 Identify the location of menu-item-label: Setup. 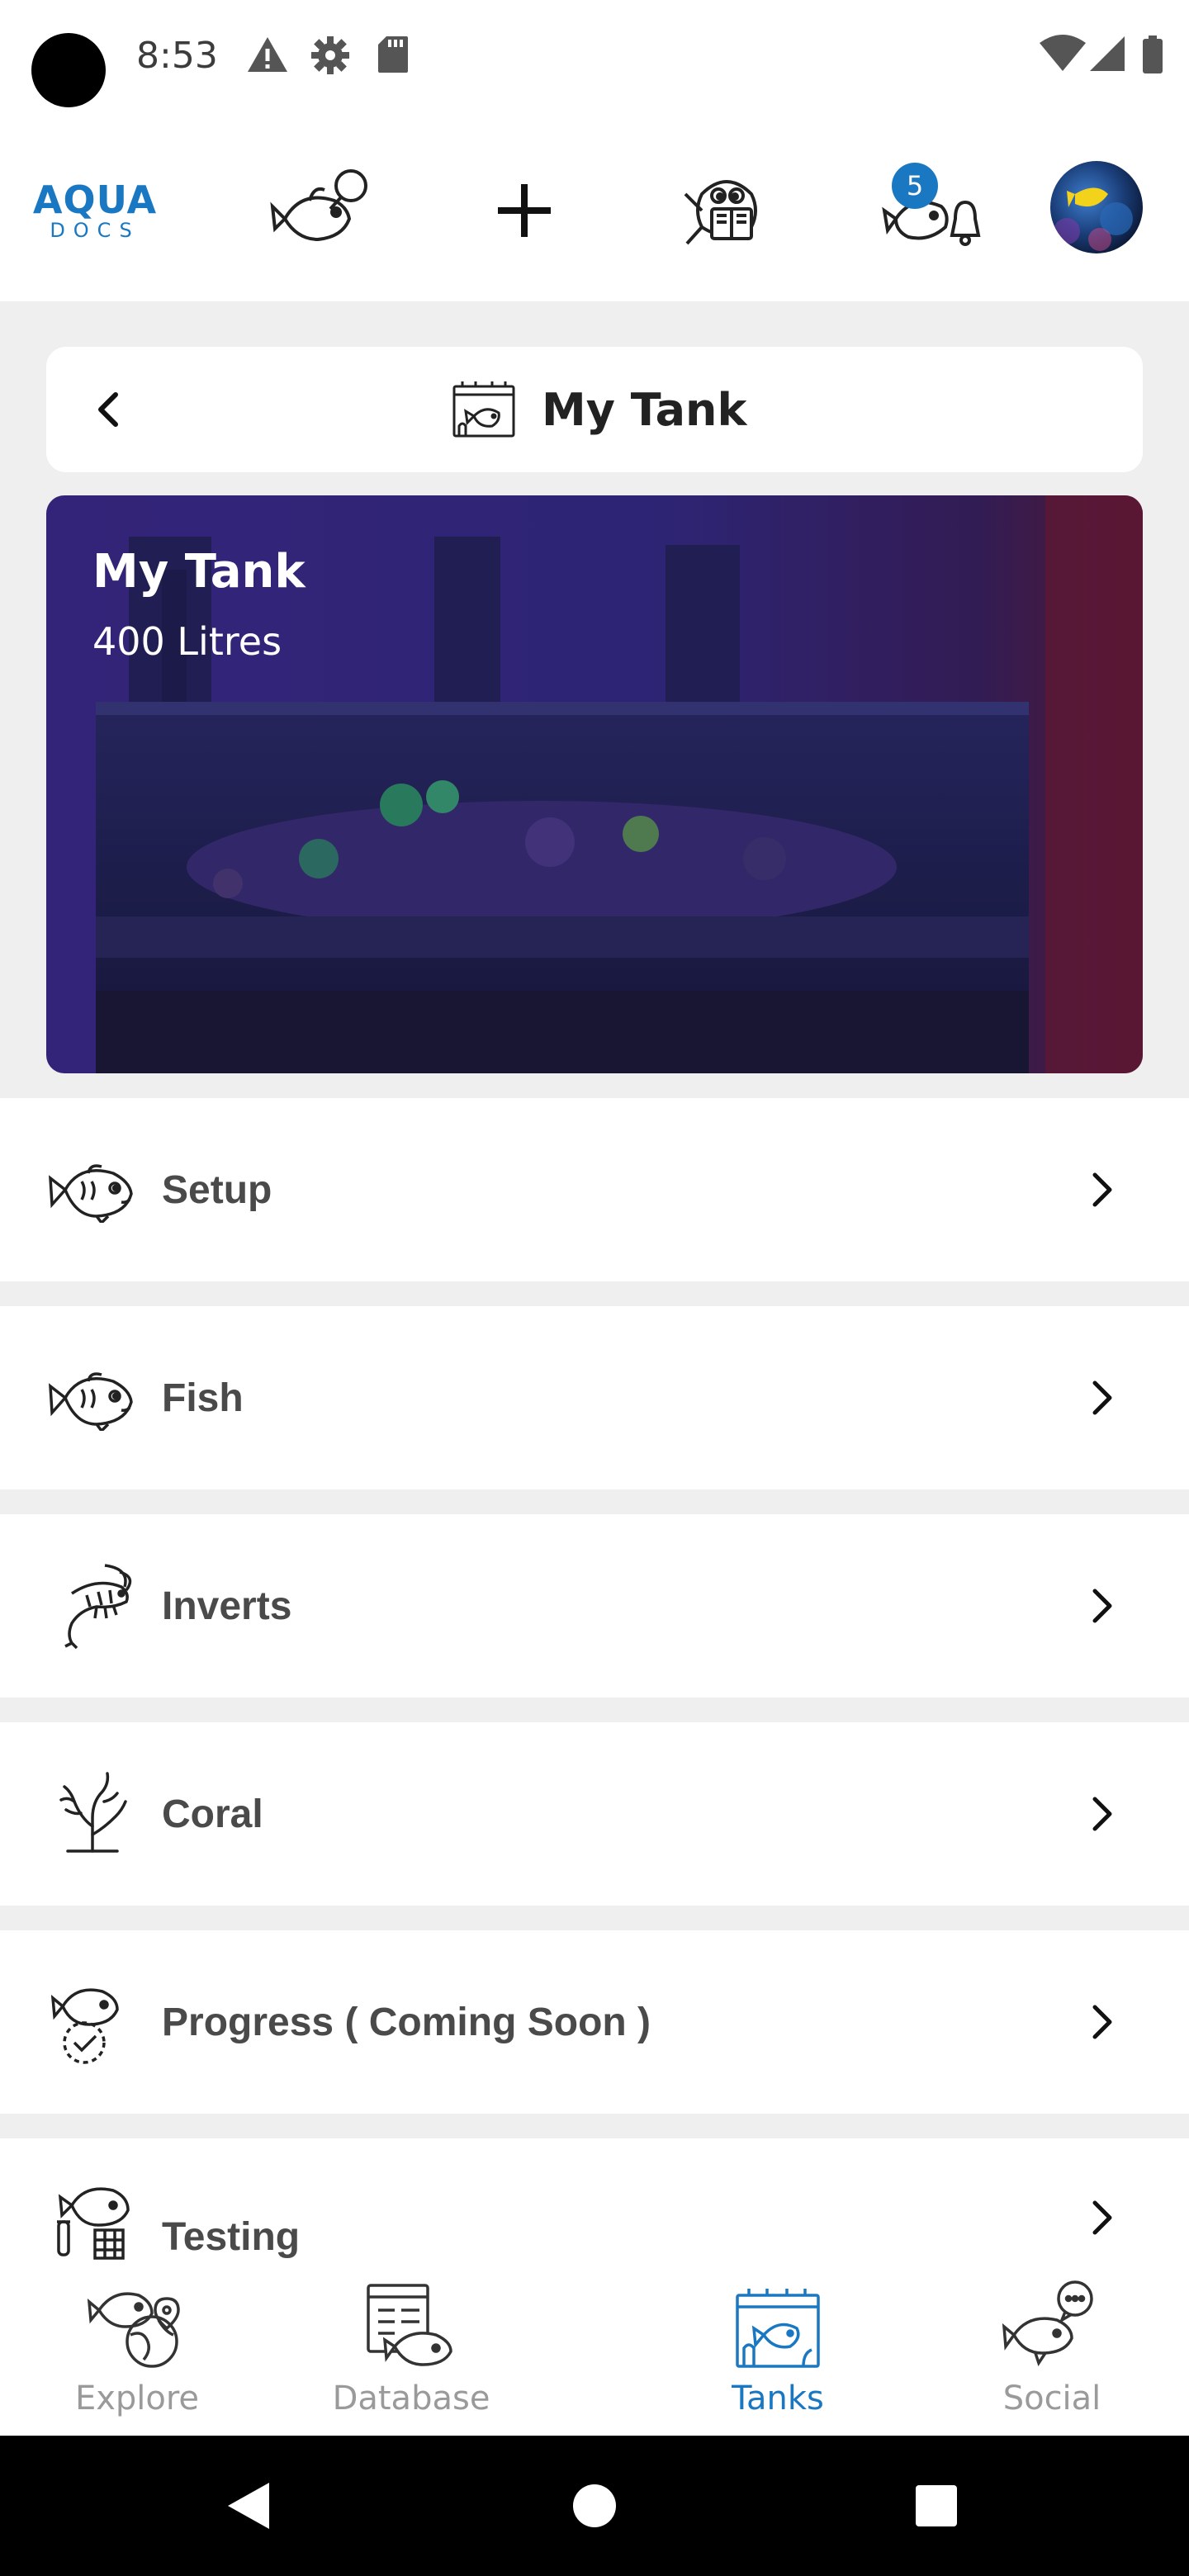
(217, 1189).